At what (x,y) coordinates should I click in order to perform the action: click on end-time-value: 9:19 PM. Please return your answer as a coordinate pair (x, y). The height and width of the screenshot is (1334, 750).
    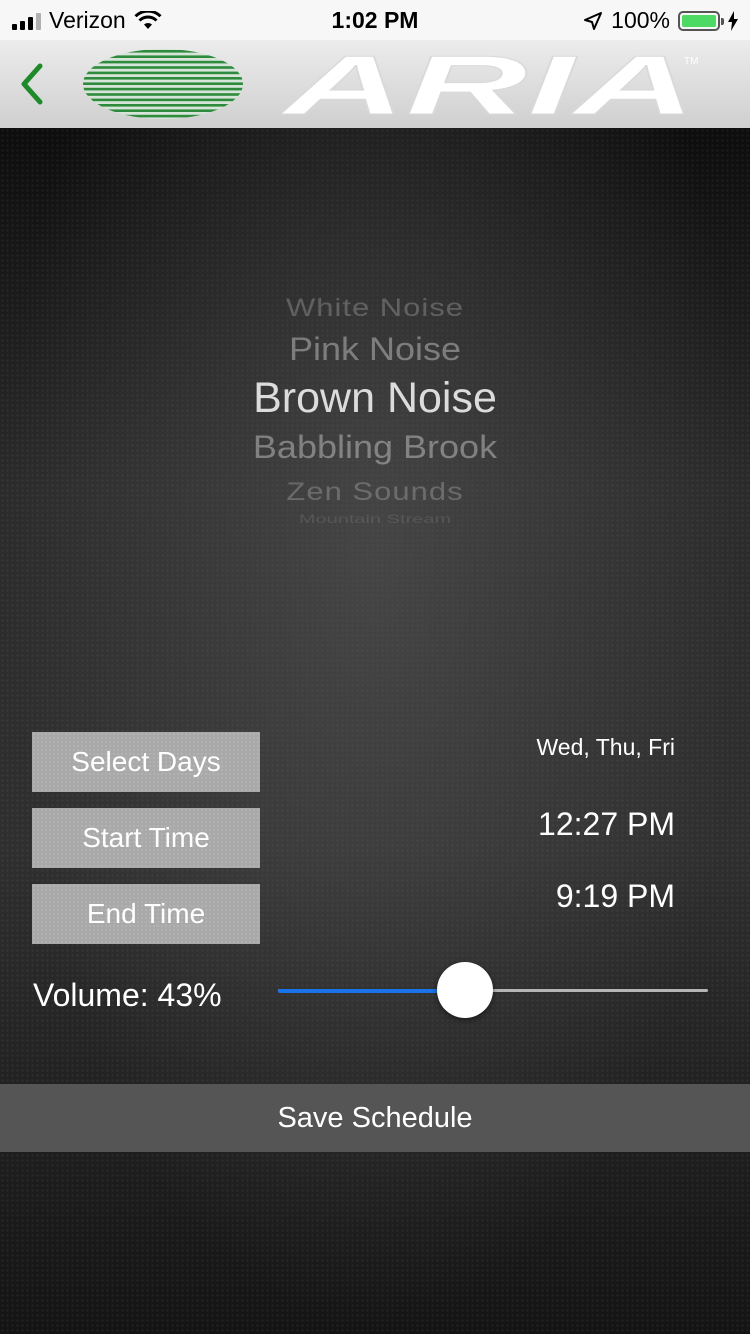
    Looking at the image, I should click on (615, 896).